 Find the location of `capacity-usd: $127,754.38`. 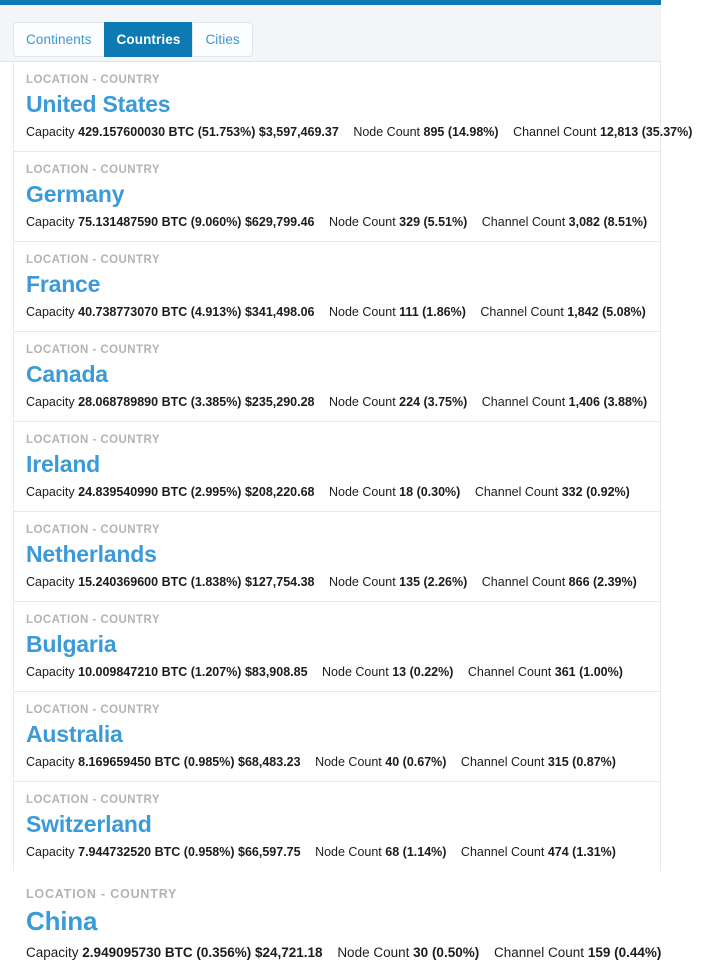

capacity-usd: $127,754.38 is located at coordinates (279, 582).